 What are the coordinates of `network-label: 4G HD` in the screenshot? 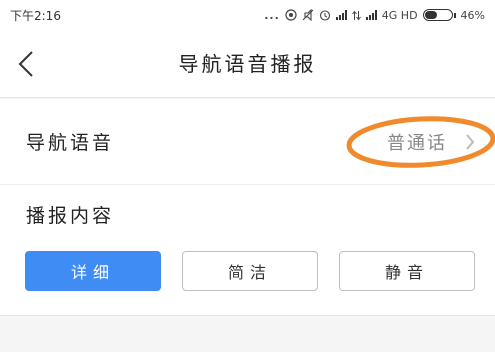 It's located at (399, 15).